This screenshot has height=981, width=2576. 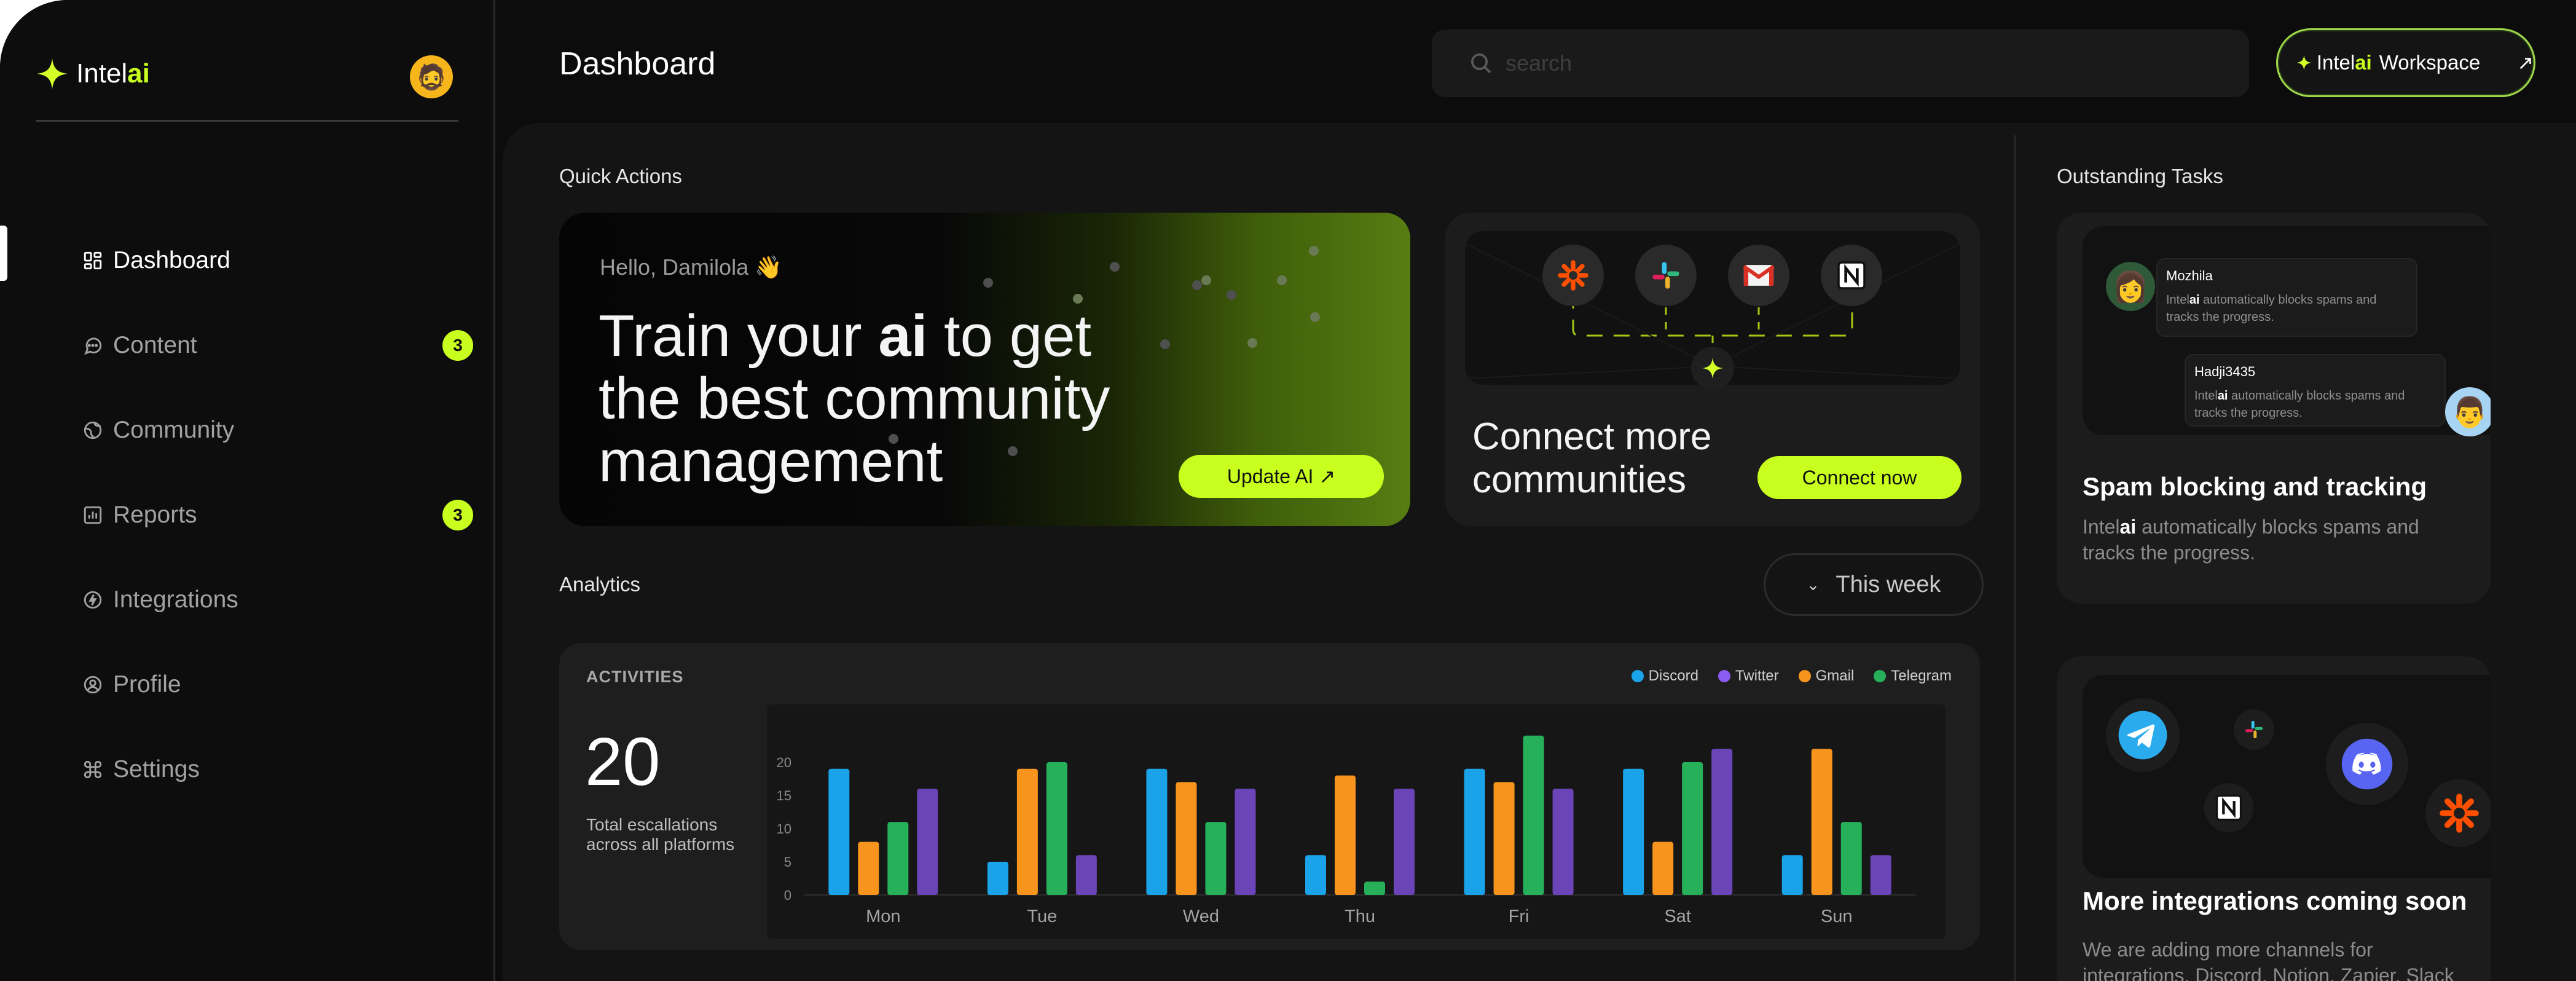 I want to click on x-tick-label: Tue, so click(x=1042, y=916).